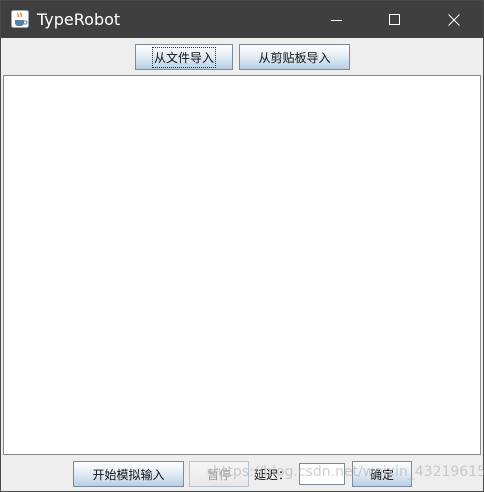 The height and width of the screenshot is (492, 484). I want to click on pause-label: 暂停, so click(218, 474).